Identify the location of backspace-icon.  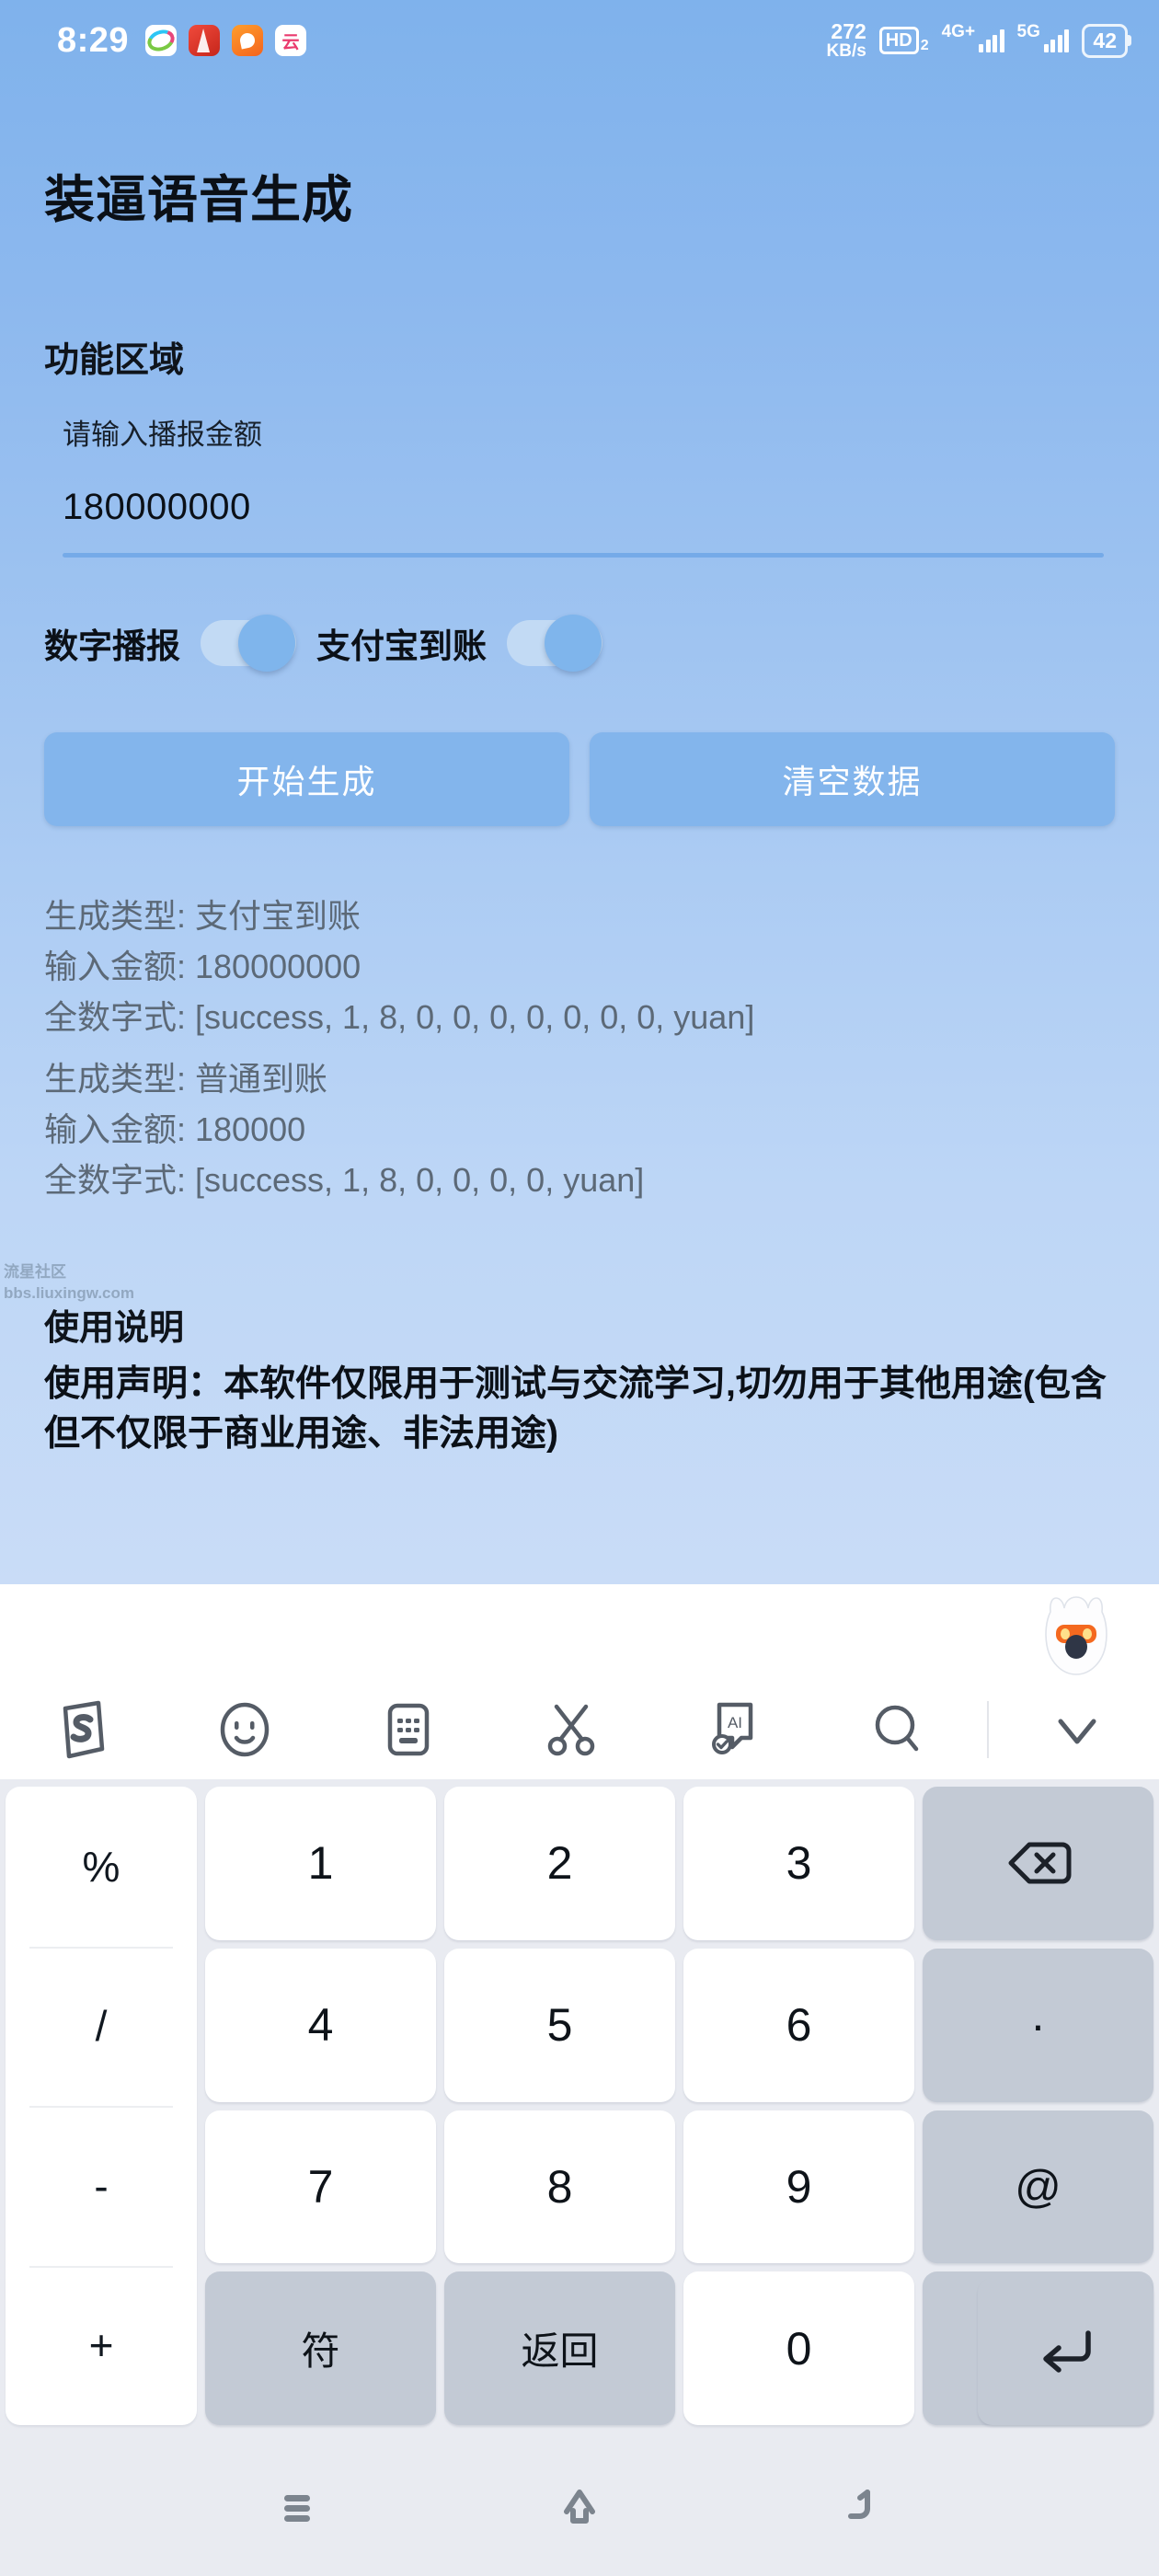
(1038, 1863).